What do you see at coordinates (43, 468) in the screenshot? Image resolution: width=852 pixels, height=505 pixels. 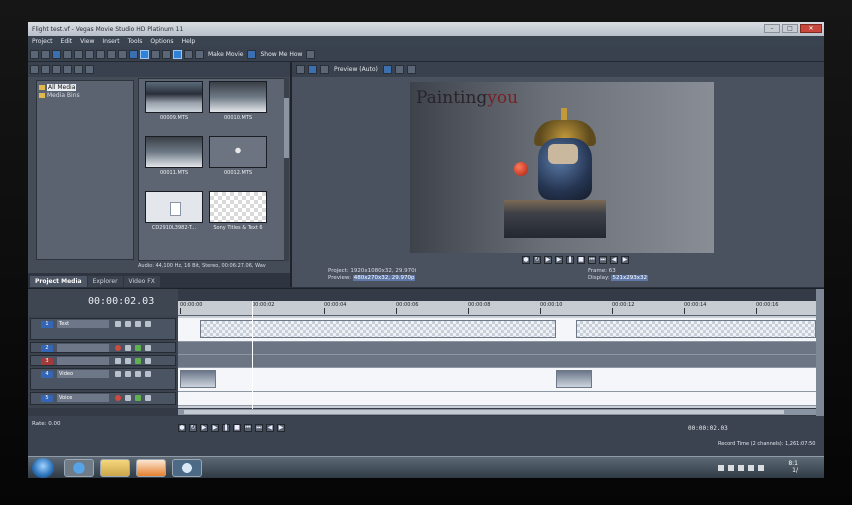 I see `start-button` at bounding box center [43, 468].